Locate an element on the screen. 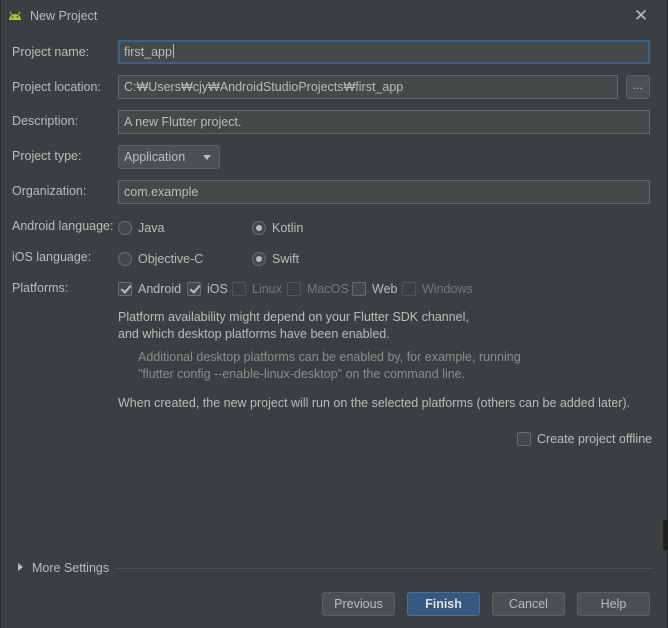 The width and height of the screenshot is (668, 628). chevron-down-icon is located at coordinates (207, 157).